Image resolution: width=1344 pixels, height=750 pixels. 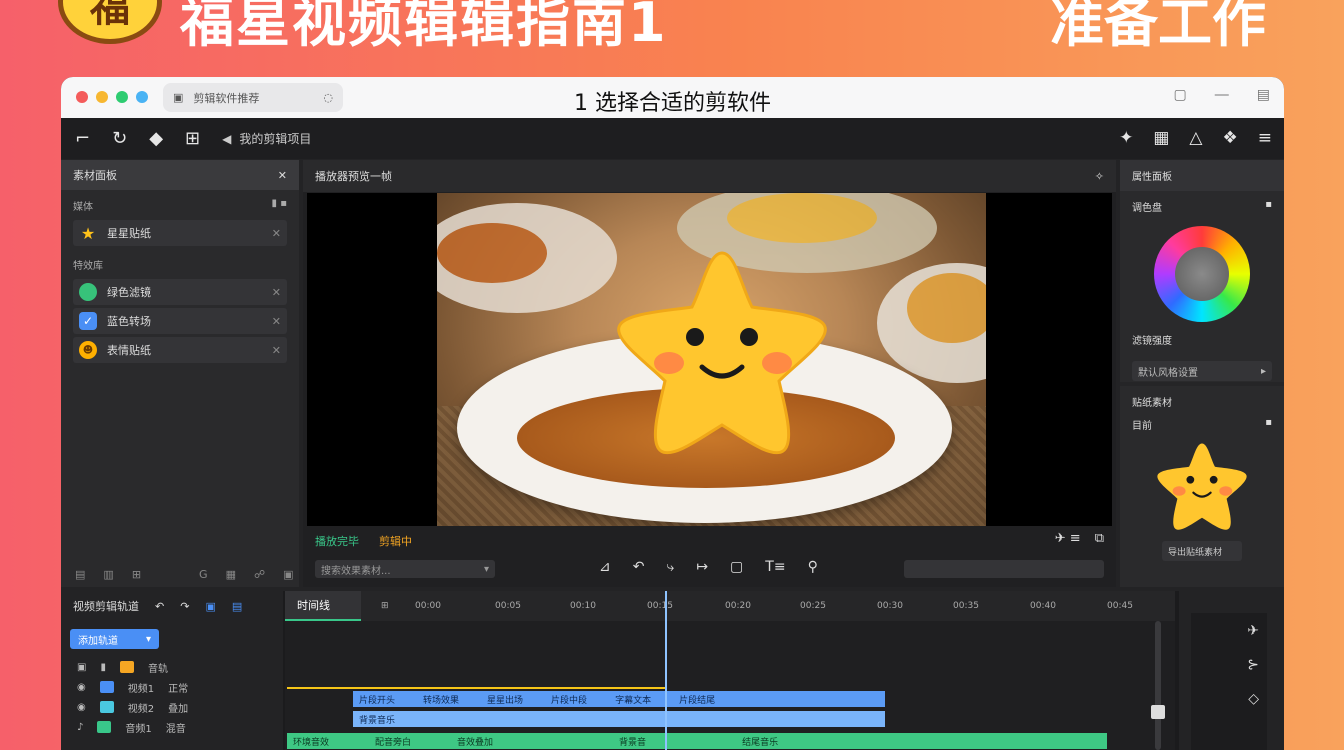 What do you see at coordinates (702, 567) in the screenshot?
I see `arrow-icon: ↦` at bounding box center [702, 567].